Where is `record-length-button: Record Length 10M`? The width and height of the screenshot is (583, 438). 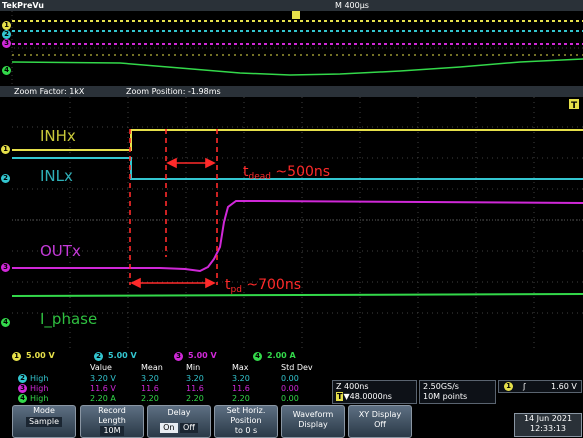 record-length-button: Record Length 10M is located at coordinates (112, 421).